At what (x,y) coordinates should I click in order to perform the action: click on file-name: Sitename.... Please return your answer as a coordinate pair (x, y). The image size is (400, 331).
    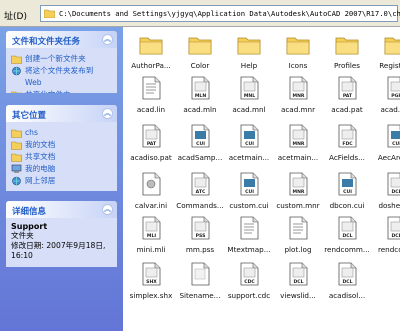
    Looking at the image, I should click on (200, 295).